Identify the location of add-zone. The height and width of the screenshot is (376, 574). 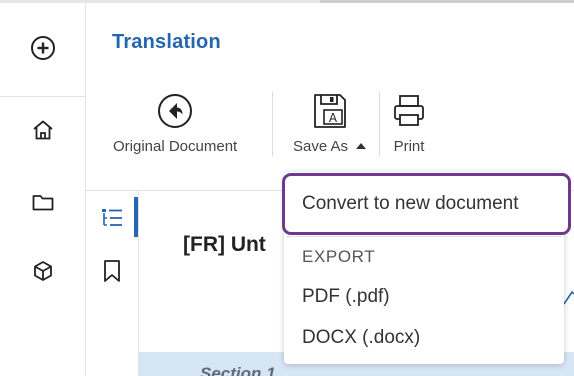
(42, 50).